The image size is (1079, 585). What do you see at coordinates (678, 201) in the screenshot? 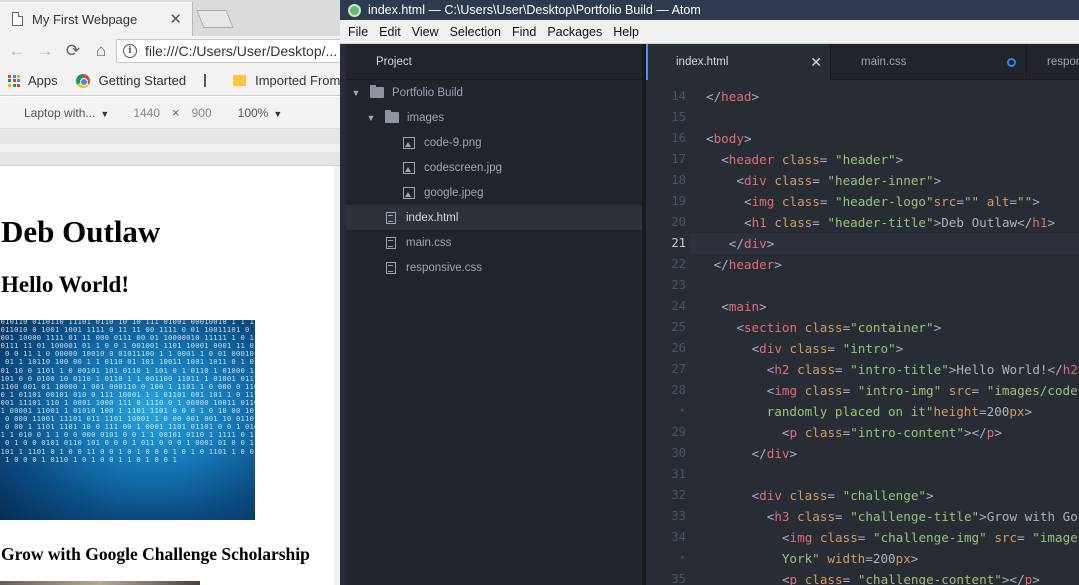
I see `line-number: 19` at bounding box center [678, 201].